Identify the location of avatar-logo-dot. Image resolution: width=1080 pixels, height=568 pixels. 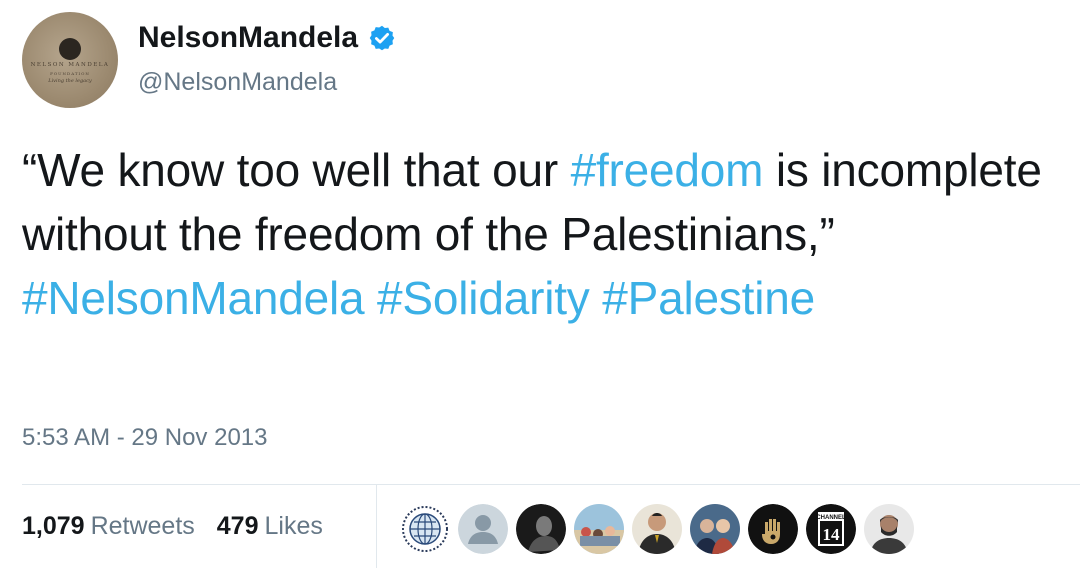
(70, 49).